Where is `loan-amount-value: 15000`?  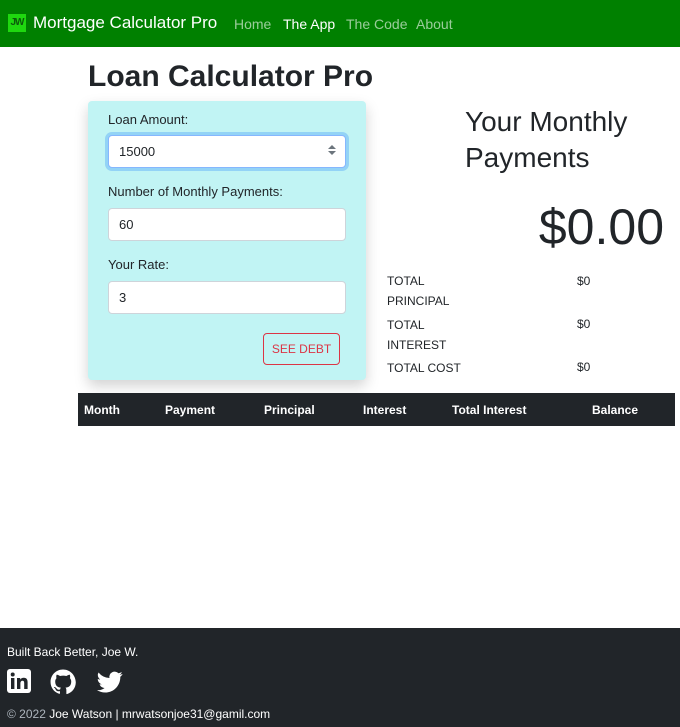 loan-amount-value: 15000 is located at coordinates (137, 151).